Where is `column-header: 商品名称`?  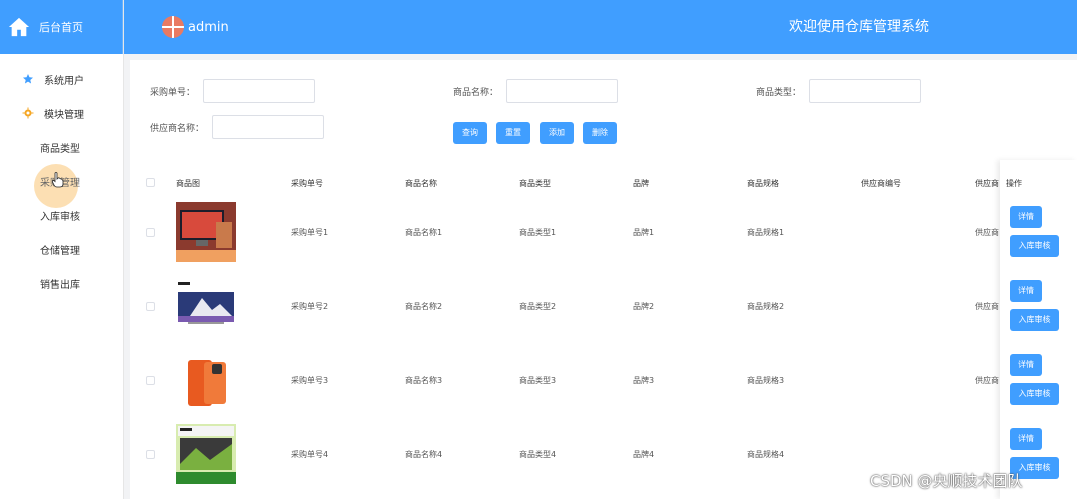 column-header: 商品名称 is located at coordinates (421, 183).